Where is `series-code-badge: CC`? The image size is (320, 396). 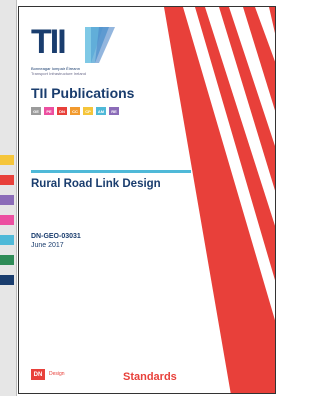 series-code-badge: CC is located at coordinates (75, 111).